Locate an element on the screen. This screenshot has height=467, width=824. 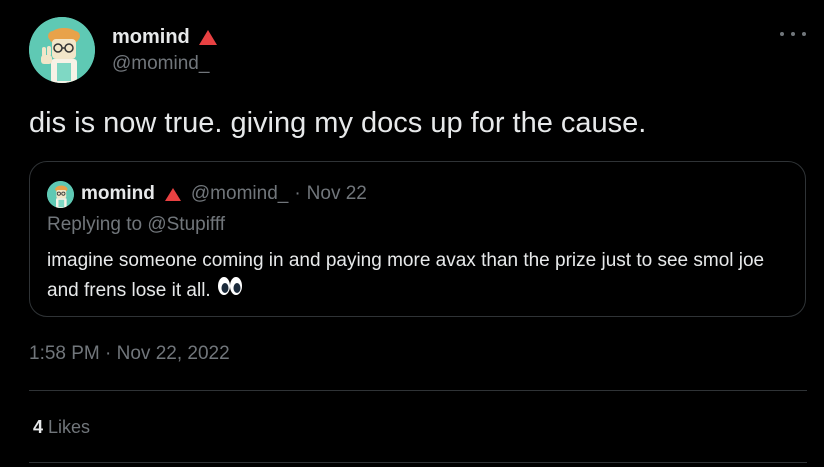
quoted-avatar is located at coordinates (60, 194).